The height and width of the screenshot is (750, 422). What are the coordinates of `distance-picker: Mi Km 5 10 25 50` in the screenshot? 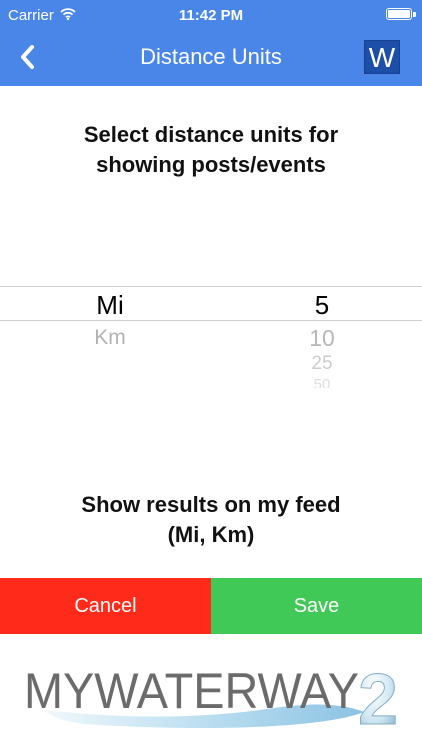 It's located at (211, 341).